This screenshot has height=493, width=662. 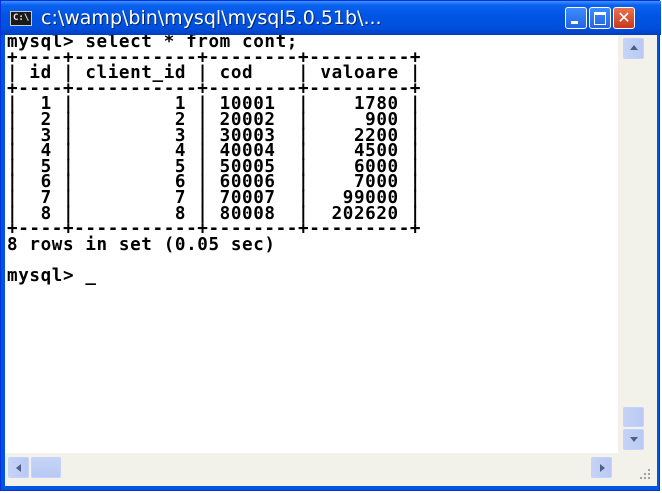 What do you see at coordinates (600, 18) in the screenshot?
I see `maximize-button` at bounding box center [600, 18].